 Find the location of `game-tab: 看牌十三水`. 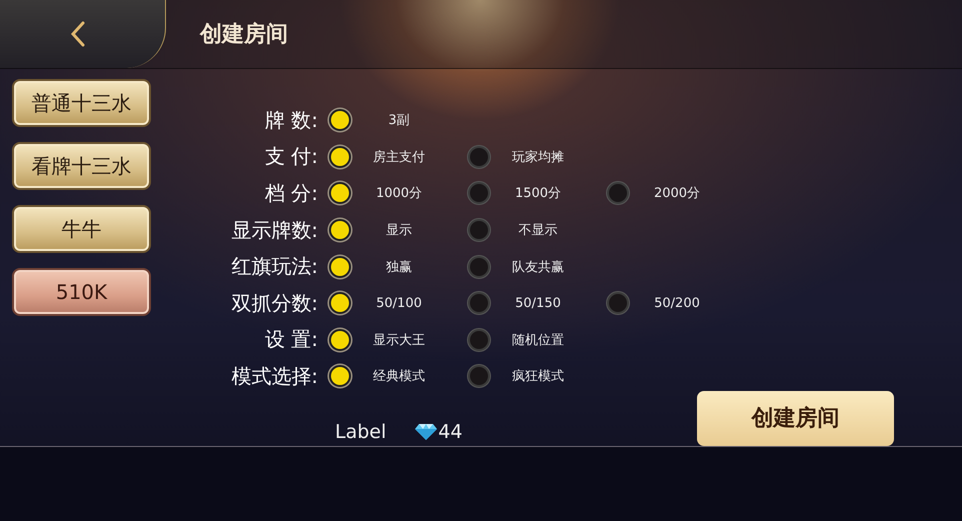

game-tab: 看牌十三水 is located at coordinates (81, 166).